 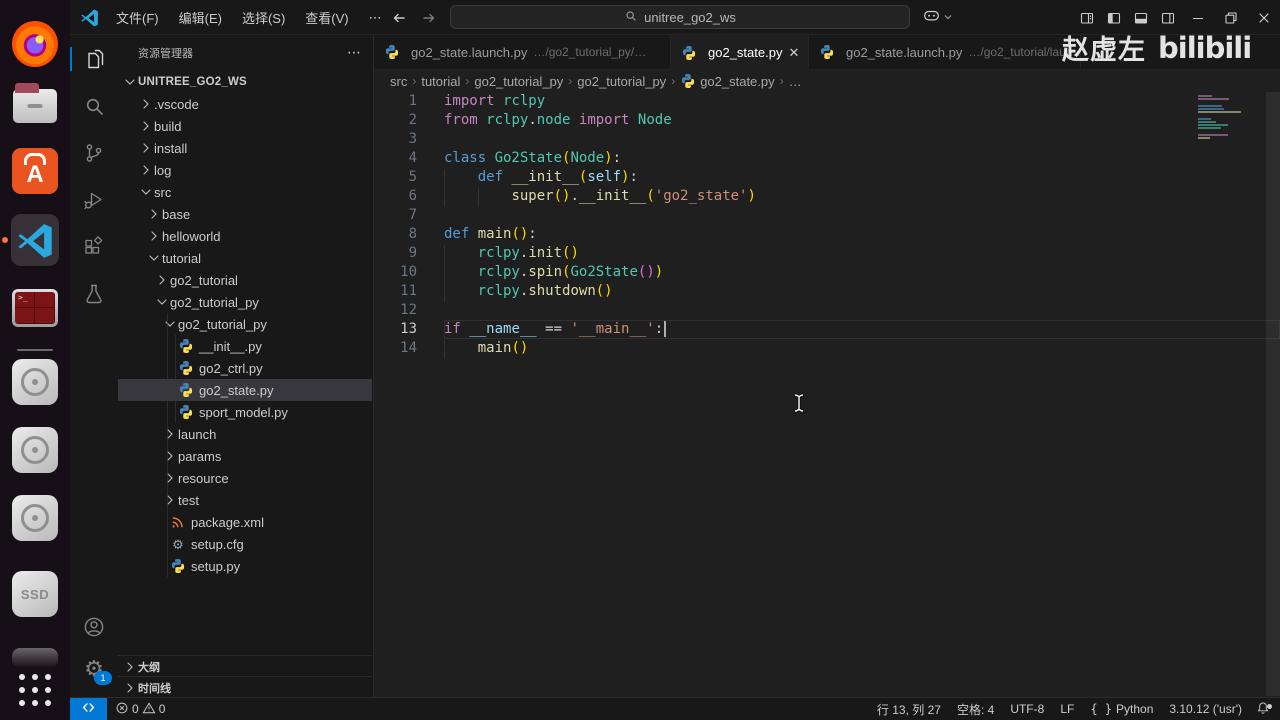 What do you see at coordinates (200, 17) in the screenshot?
I see `menu-edit: 编辑(E)` at bounding box center [200, 17].